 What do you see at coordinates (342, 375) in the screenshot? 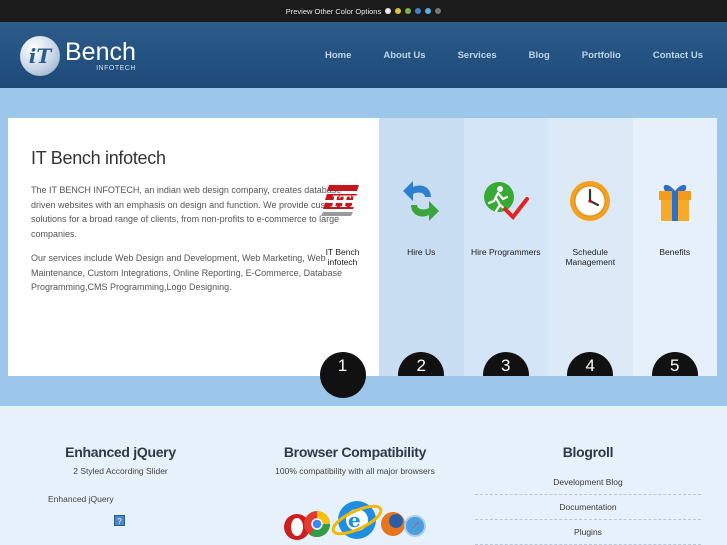
I see `feature-number-1: 1` at bounding box center [342, 375].